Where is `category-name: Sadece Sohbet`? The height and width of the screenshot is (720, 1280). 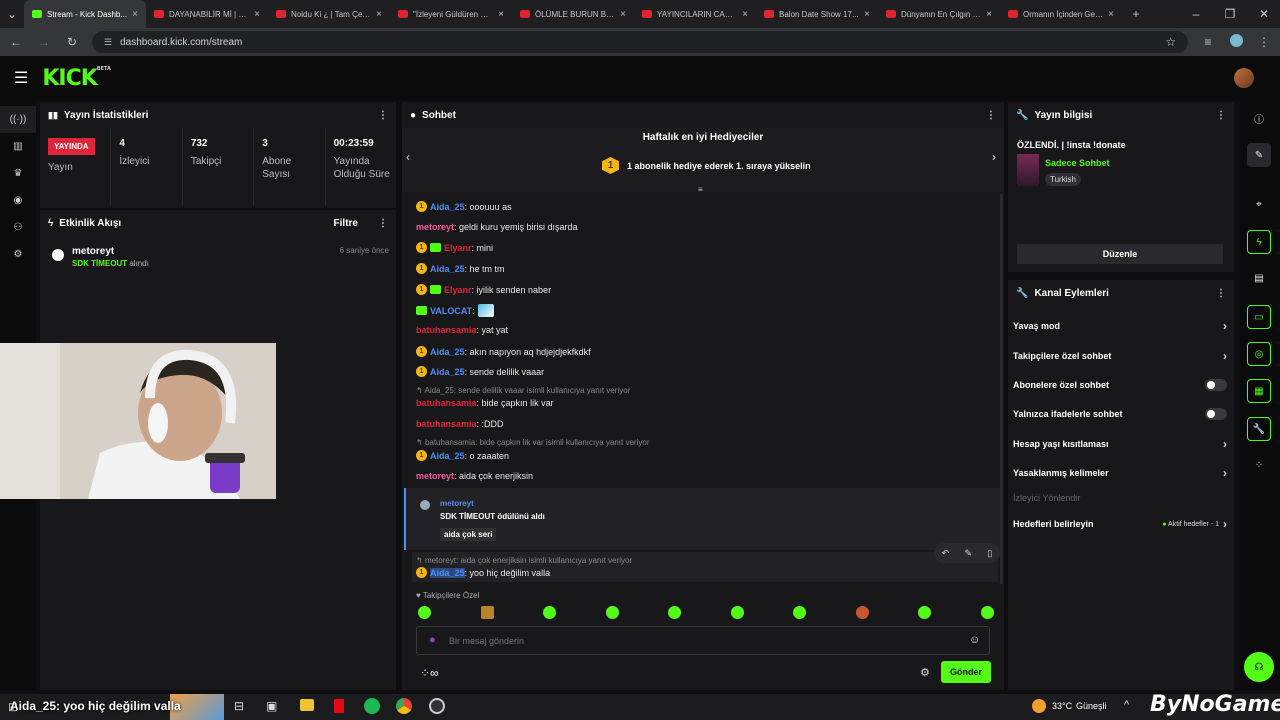
category-name: Sadece Sohbet is located at coordinates (1077, 163).